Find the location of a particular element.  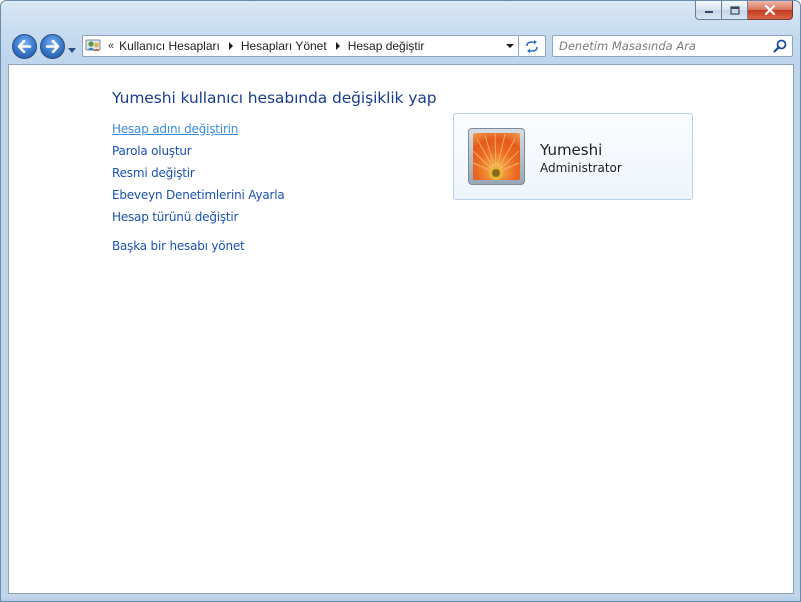

address-history-button is located at coordinates (510, 46).